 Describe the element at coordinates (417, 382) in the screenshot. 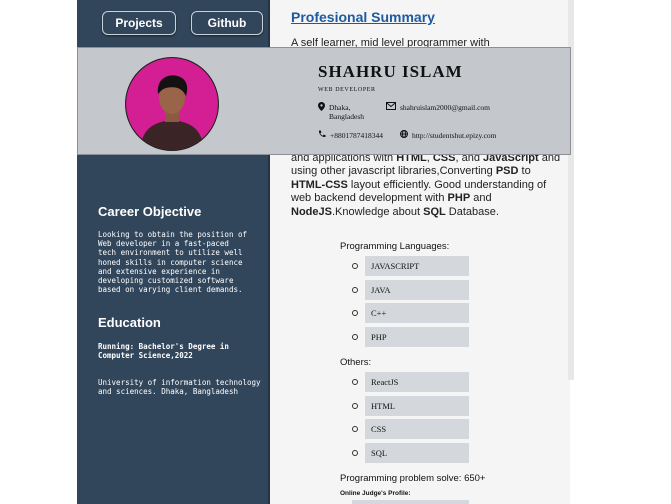

I see `skill-pill: ReactJS` at that location.